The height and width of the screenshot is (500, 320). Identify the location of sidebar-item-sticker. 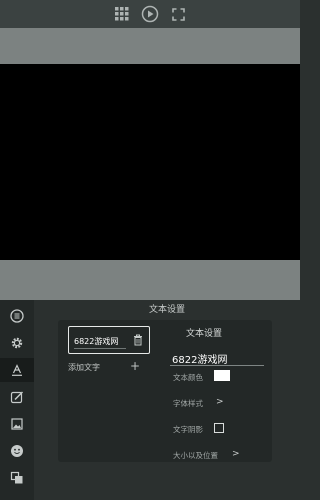
(17, 451).